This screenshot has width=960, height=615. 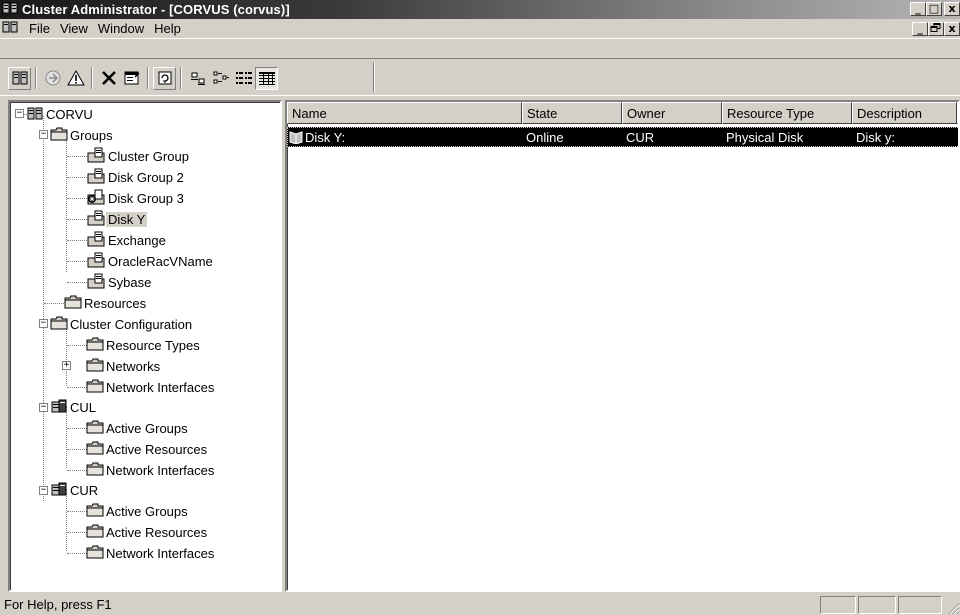 I want to click on open-connection-icon, so click(x=19, y=78).